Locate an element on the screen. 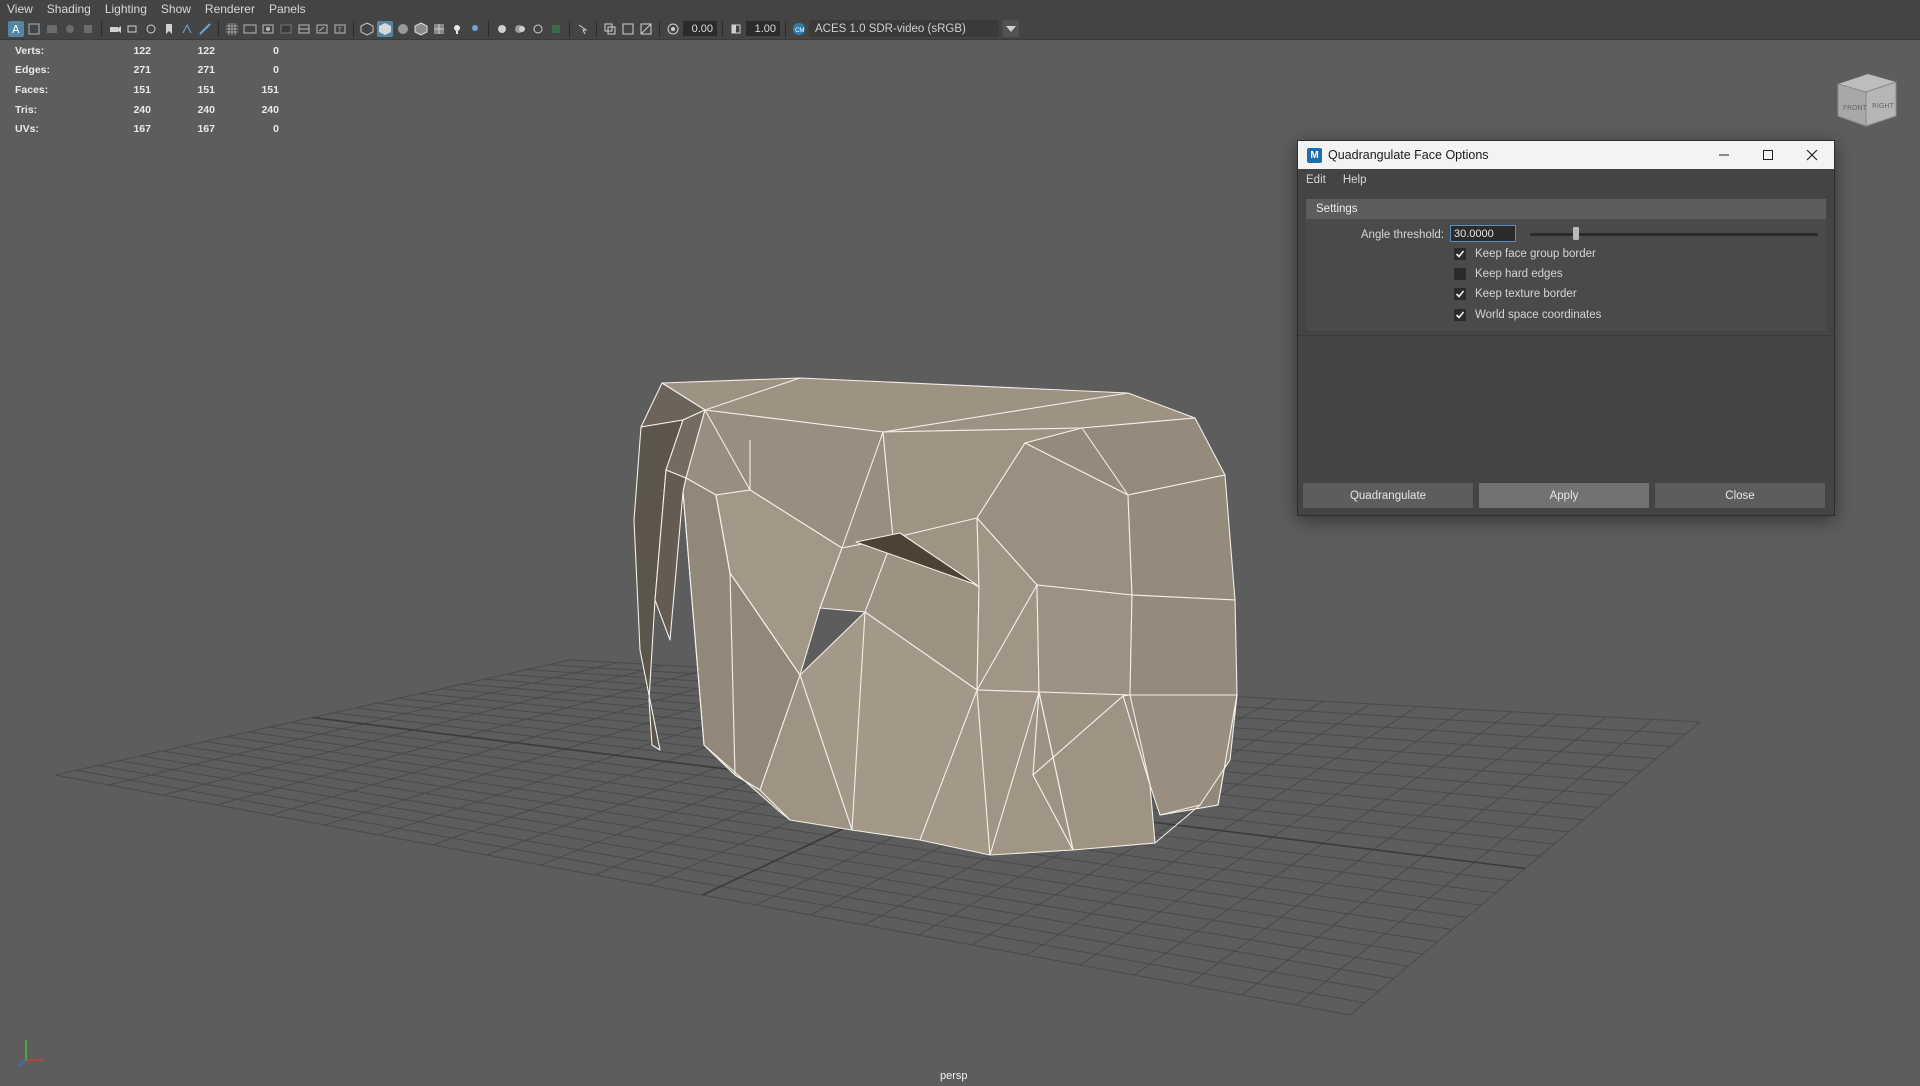  hud-label: UVs: is located at coordinates (27, 129).